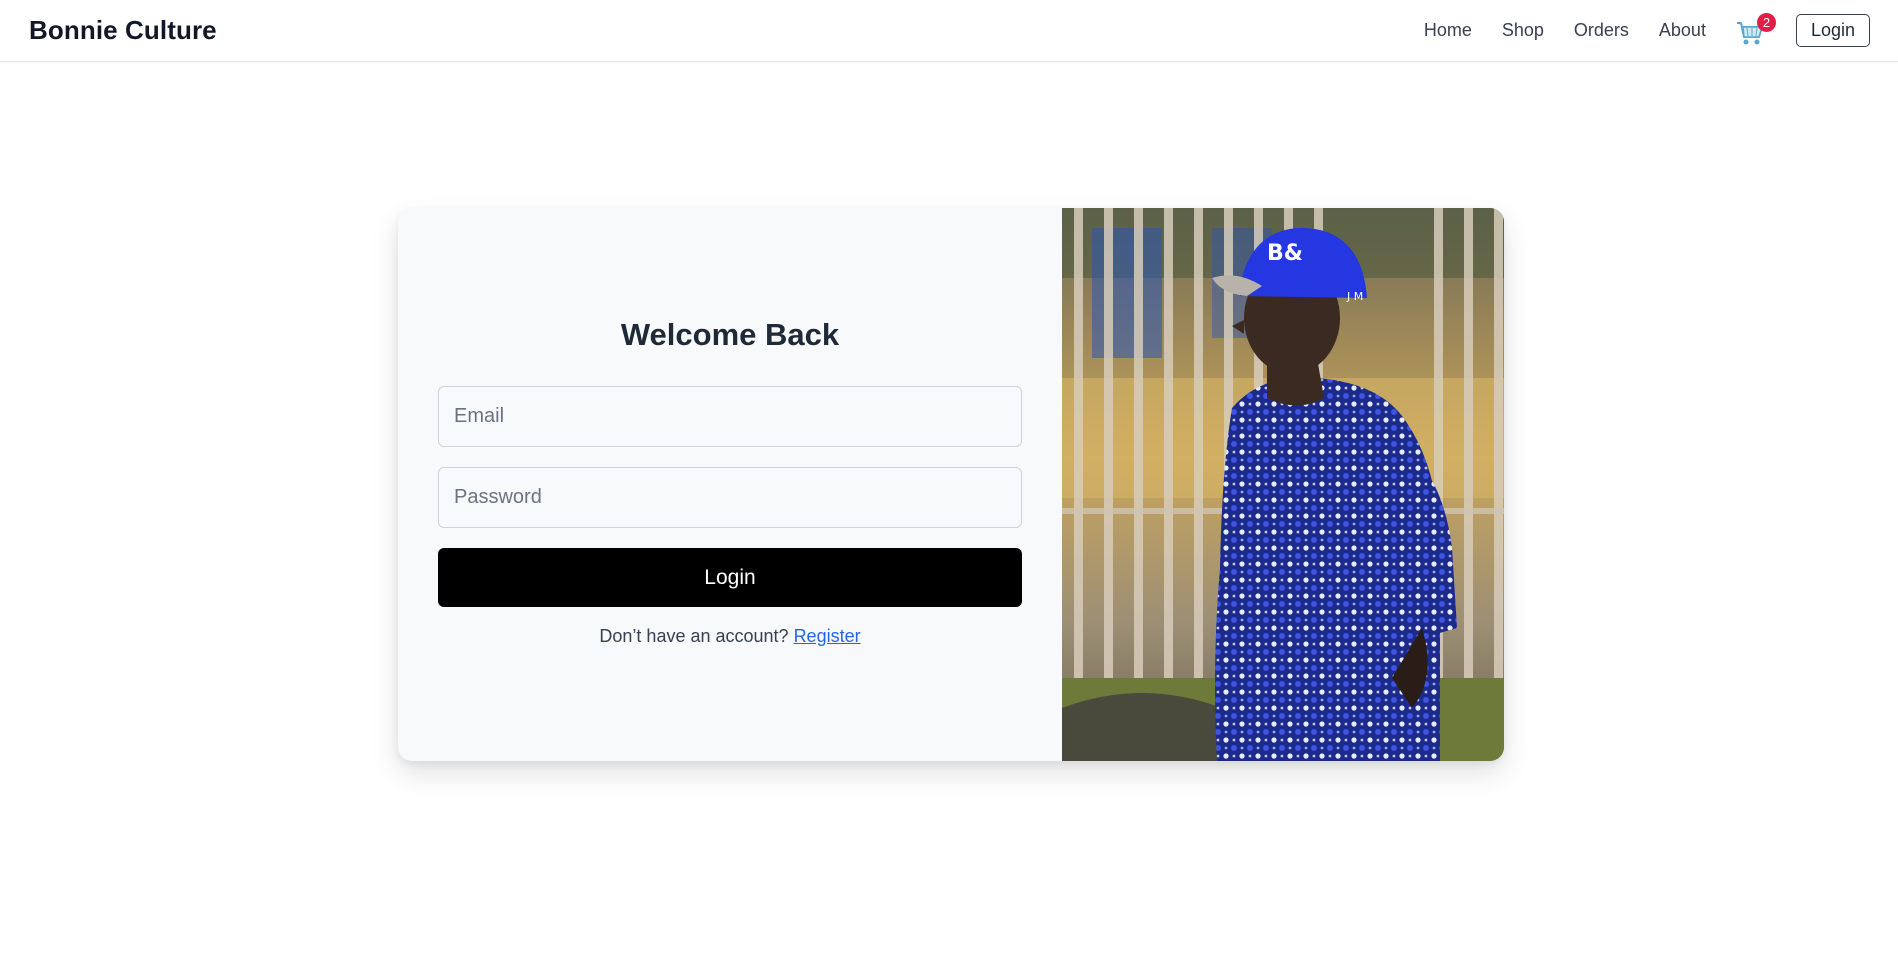 This screenshot has height=971, width=1898. Describe the element at coordinates (1601, 30) in the screenshot. I see `nav-link-orders: Orders` at that location.